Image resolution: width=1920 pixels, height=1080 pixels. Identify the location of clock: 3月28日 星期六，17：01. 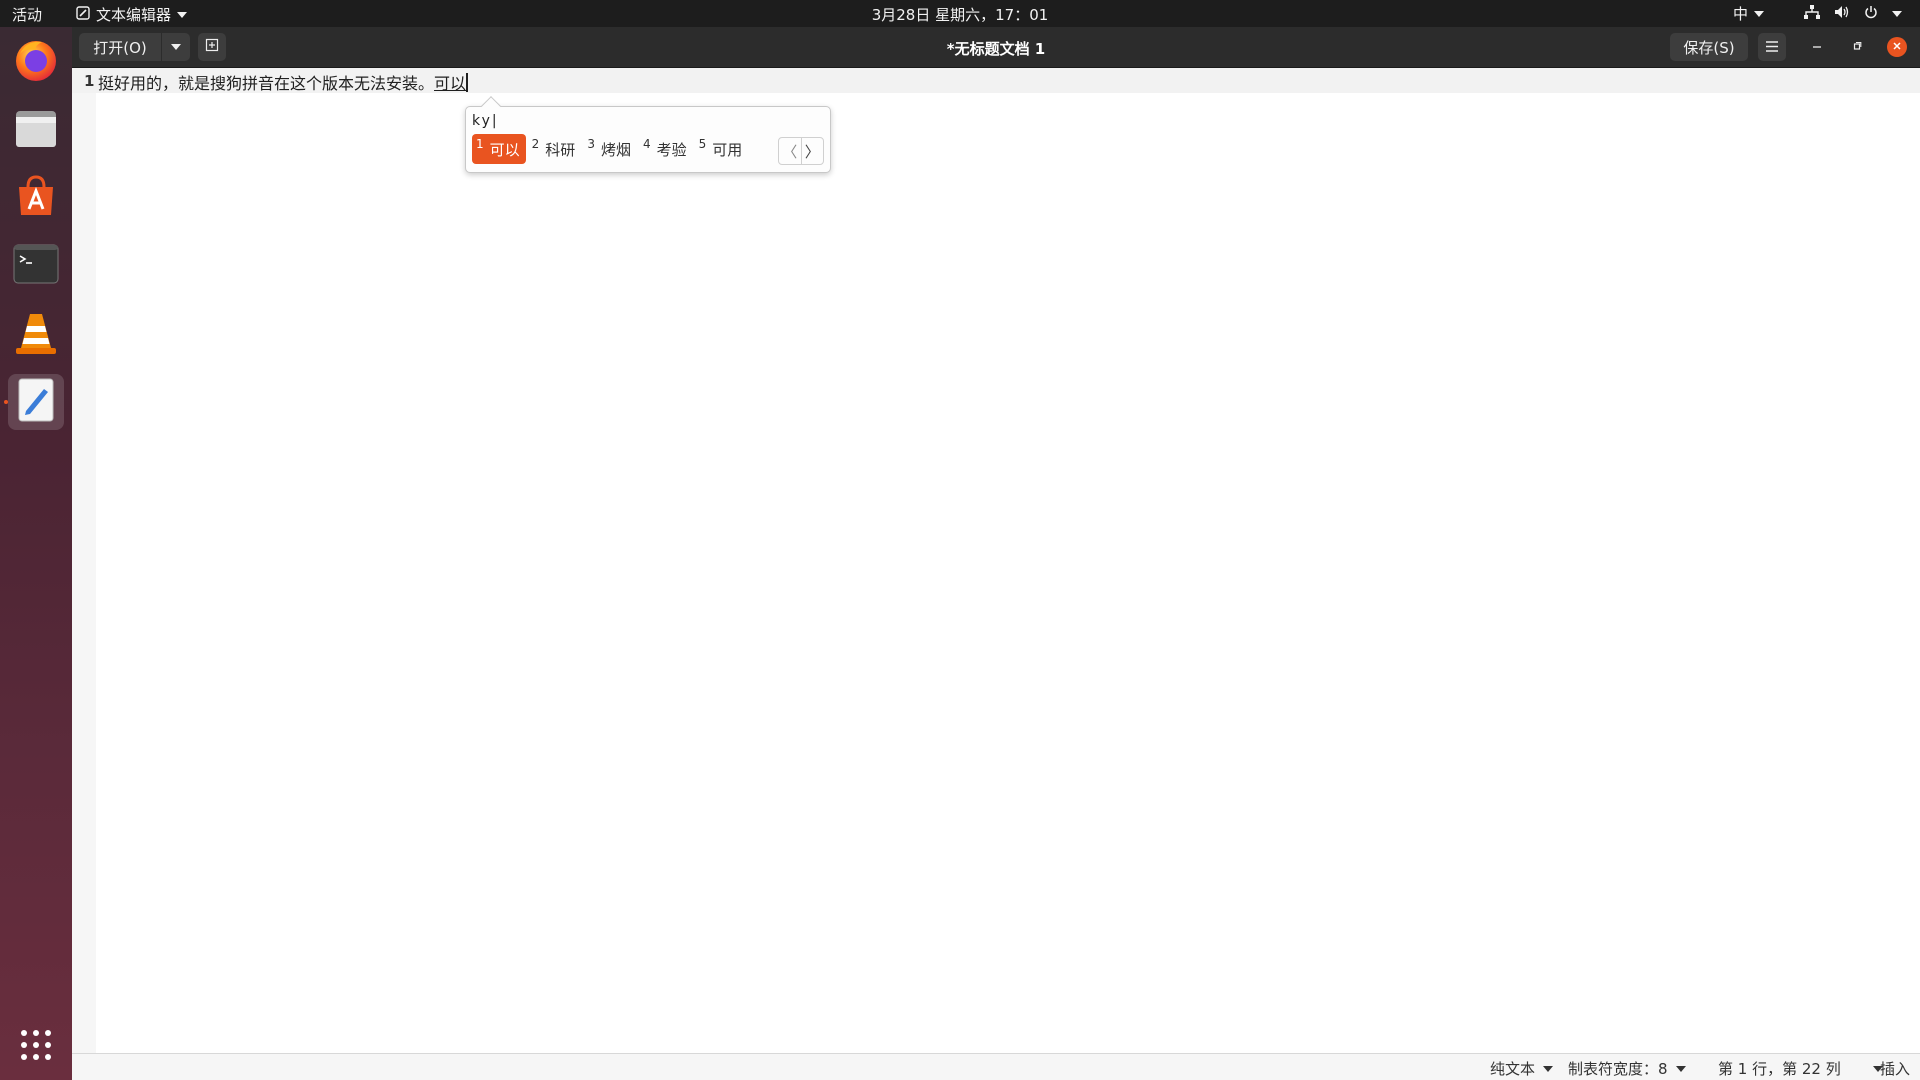
(960, 14).